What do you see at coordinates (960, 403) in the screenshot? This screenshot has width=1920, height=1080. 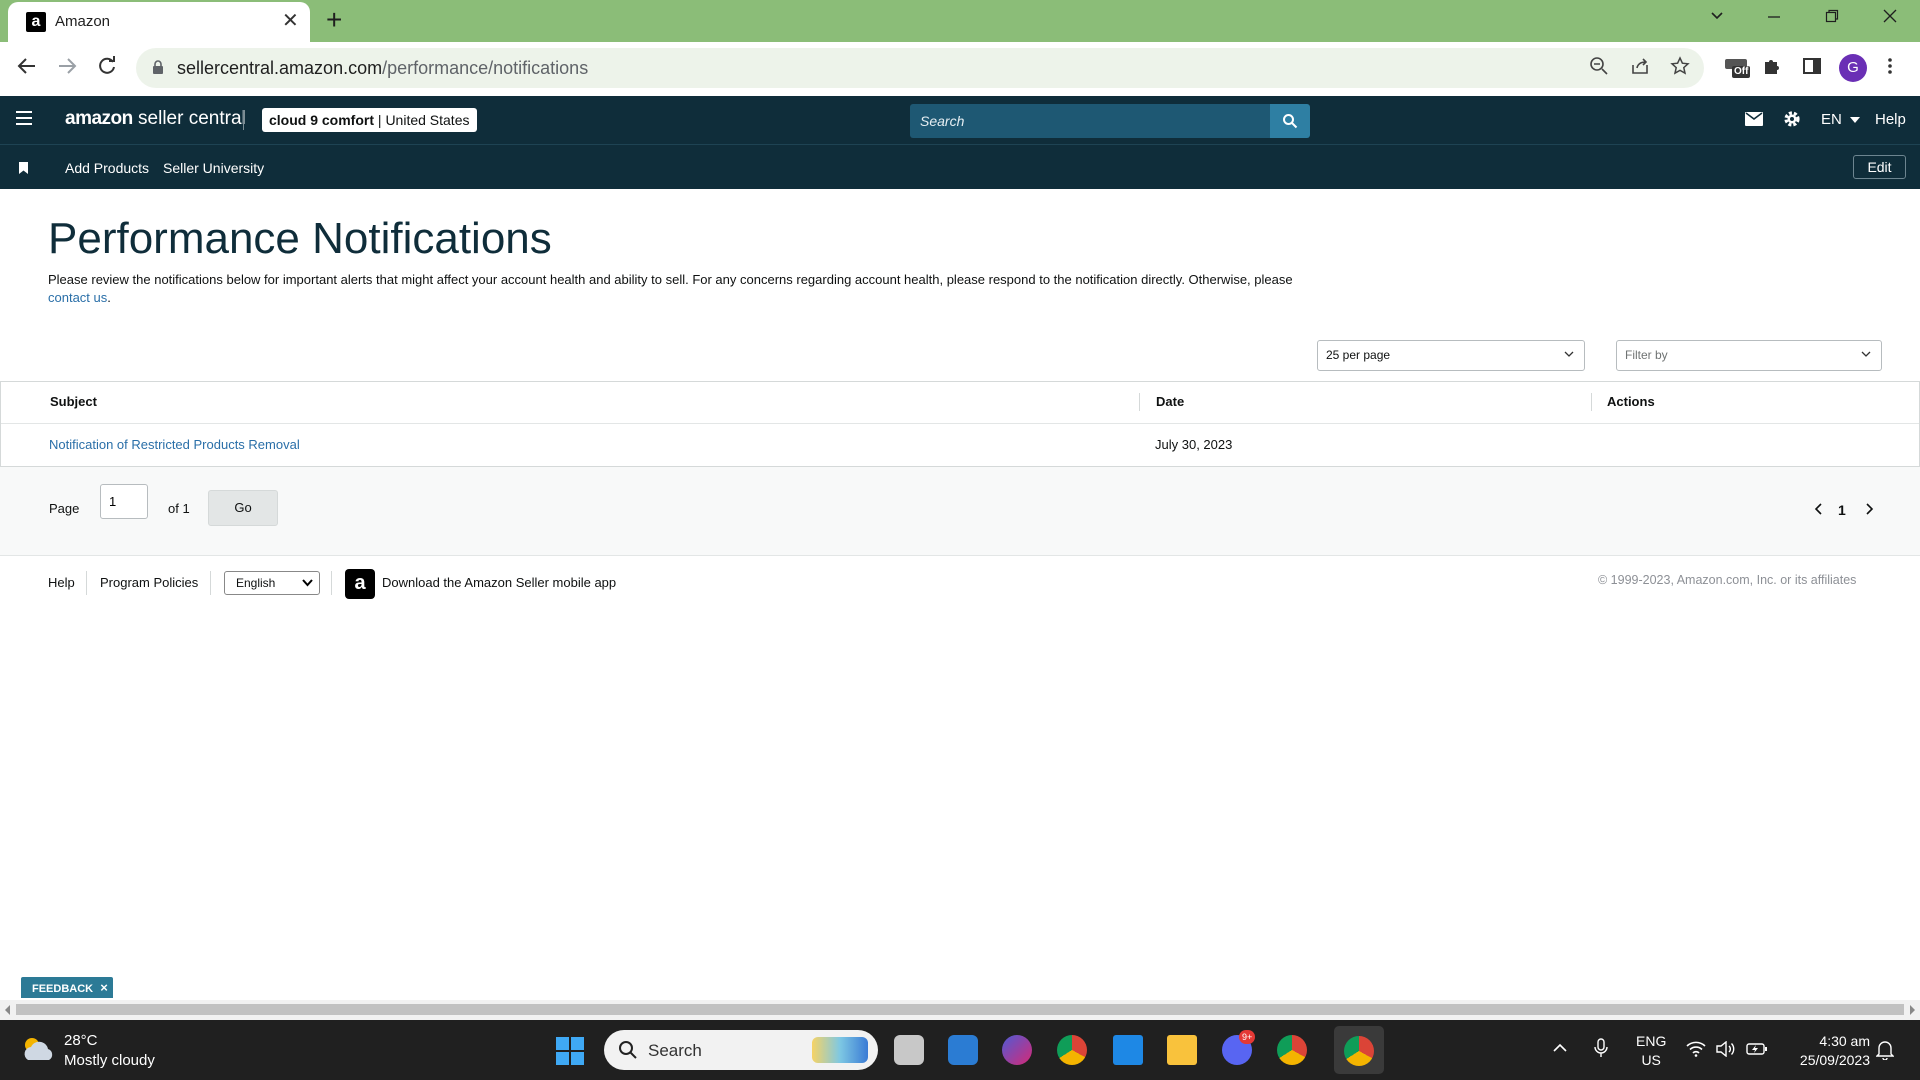 I see `table-header: Subject Date Actions` at bounding box center [960, 403].